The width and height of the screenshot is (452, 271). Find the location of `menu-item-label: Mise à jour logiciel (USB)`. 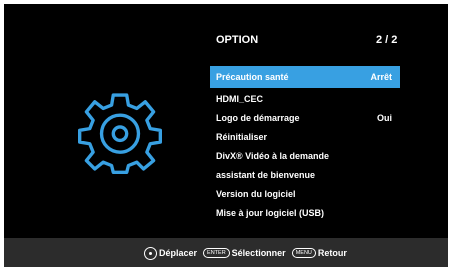

menu-item-label: Mise à jour logiciel (USB) is located at coordinates (270, 213).